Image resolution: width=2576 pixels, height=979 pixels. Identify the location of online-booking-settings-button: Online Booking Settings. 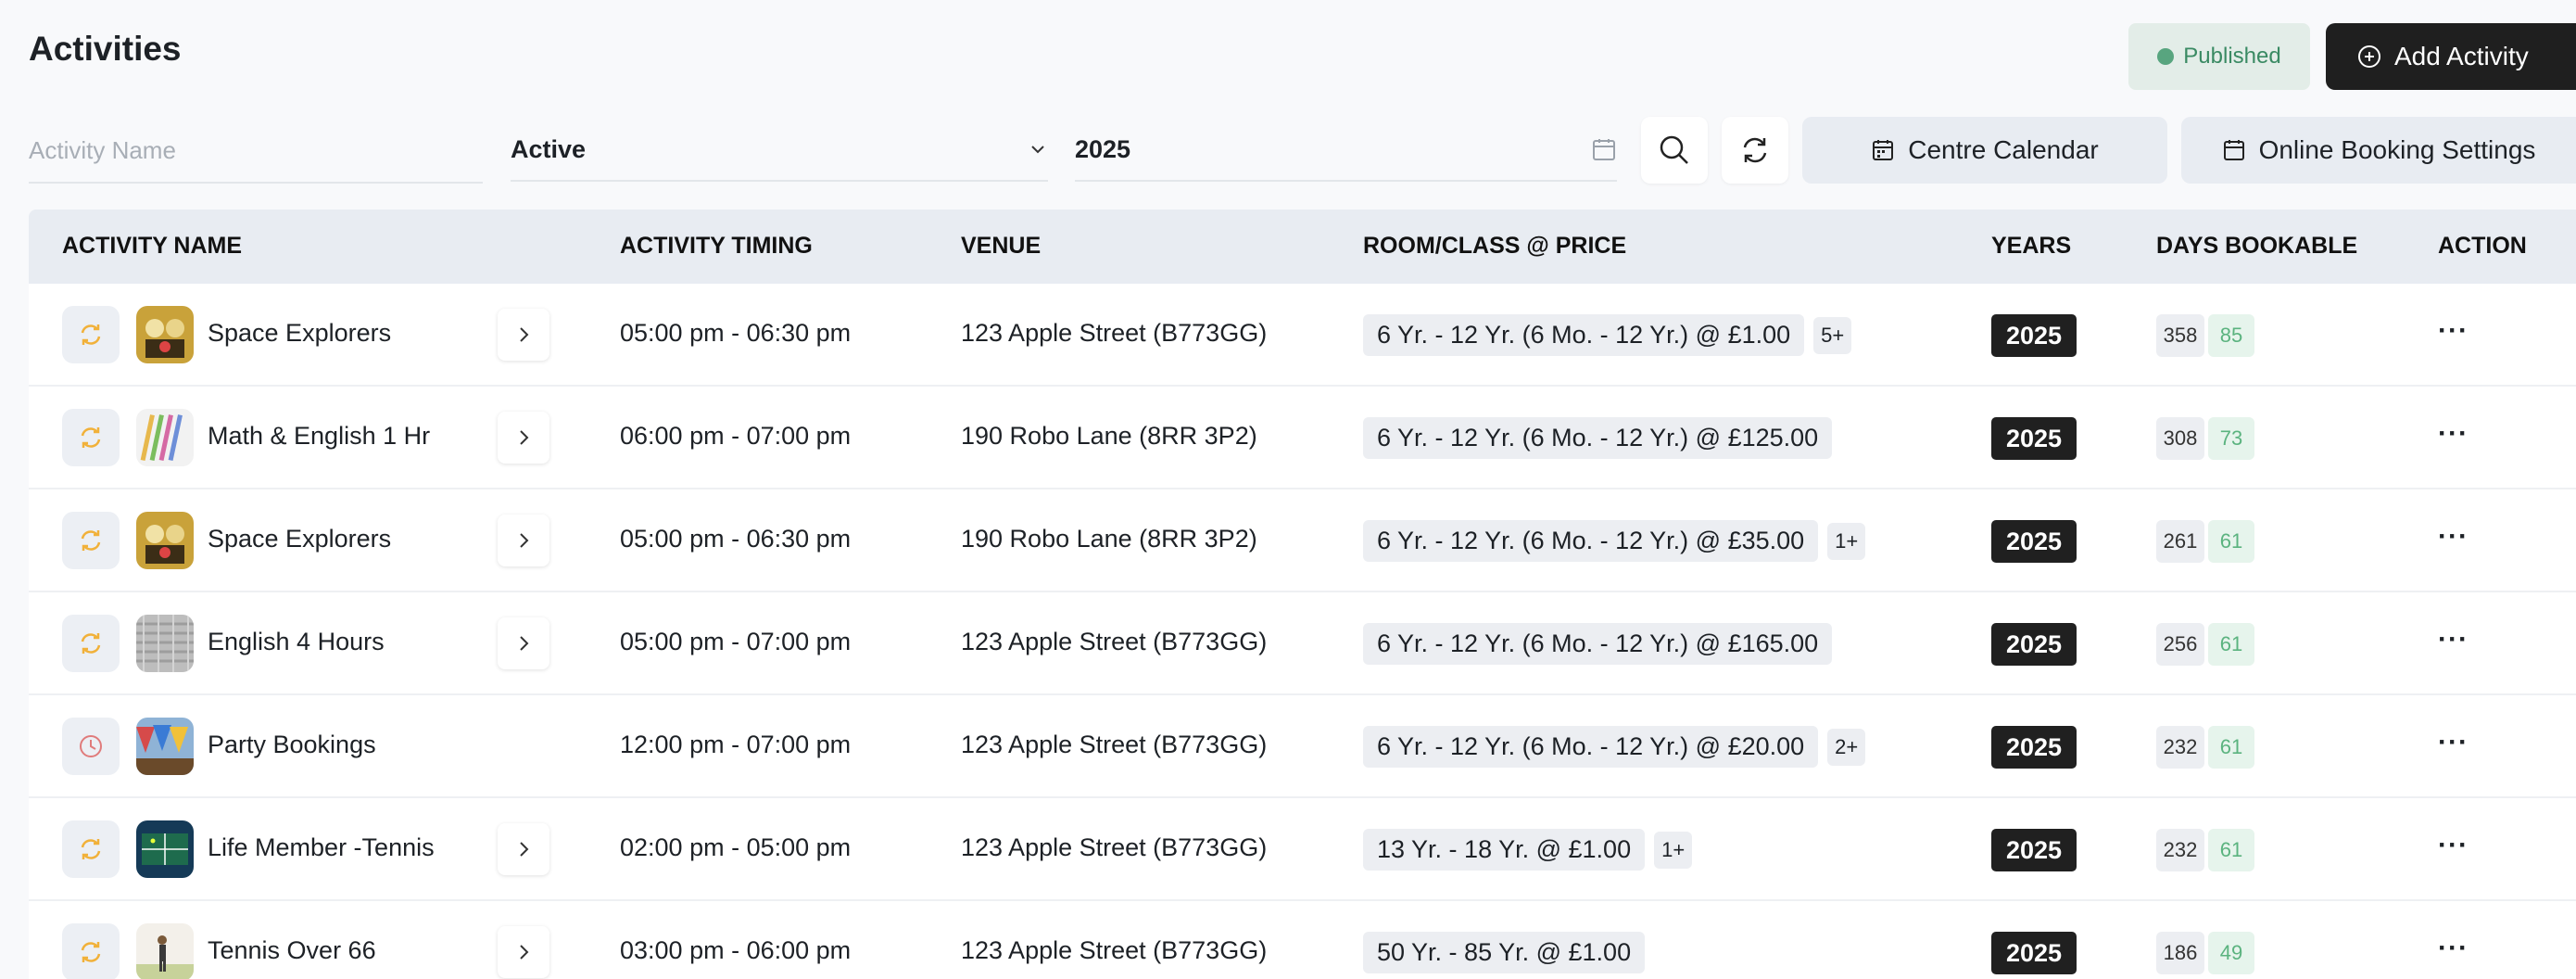
(2378, 151).